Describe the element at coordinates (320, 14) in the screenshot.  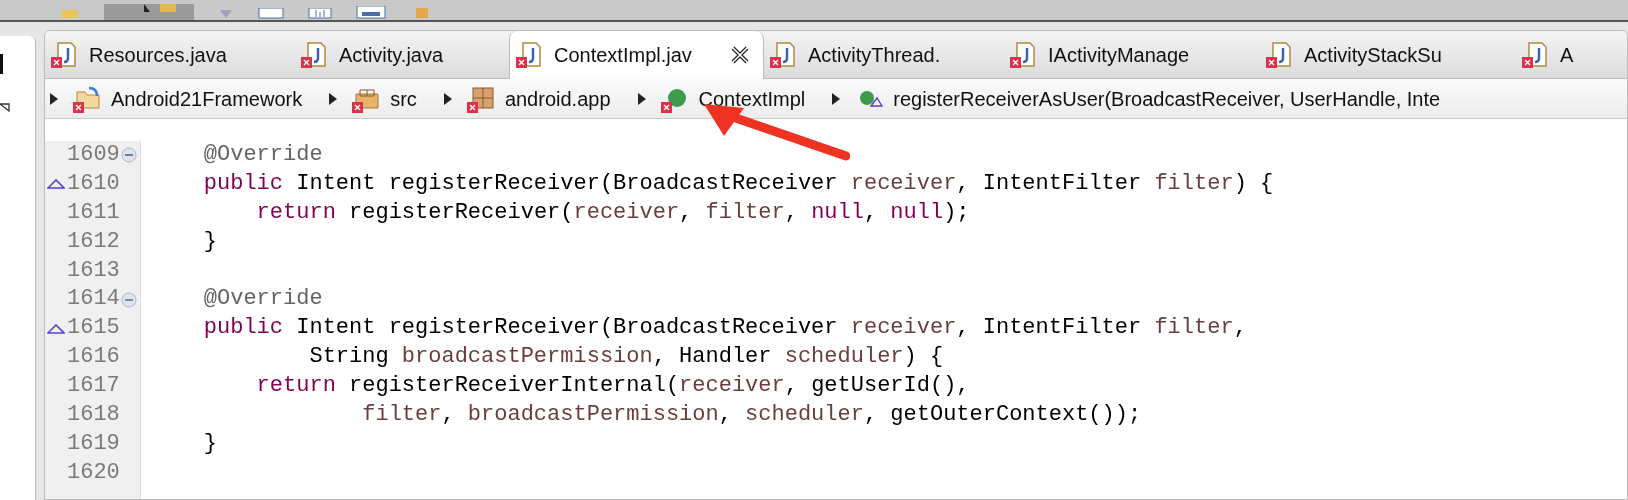
I see `bar-chart-icon` at that location.